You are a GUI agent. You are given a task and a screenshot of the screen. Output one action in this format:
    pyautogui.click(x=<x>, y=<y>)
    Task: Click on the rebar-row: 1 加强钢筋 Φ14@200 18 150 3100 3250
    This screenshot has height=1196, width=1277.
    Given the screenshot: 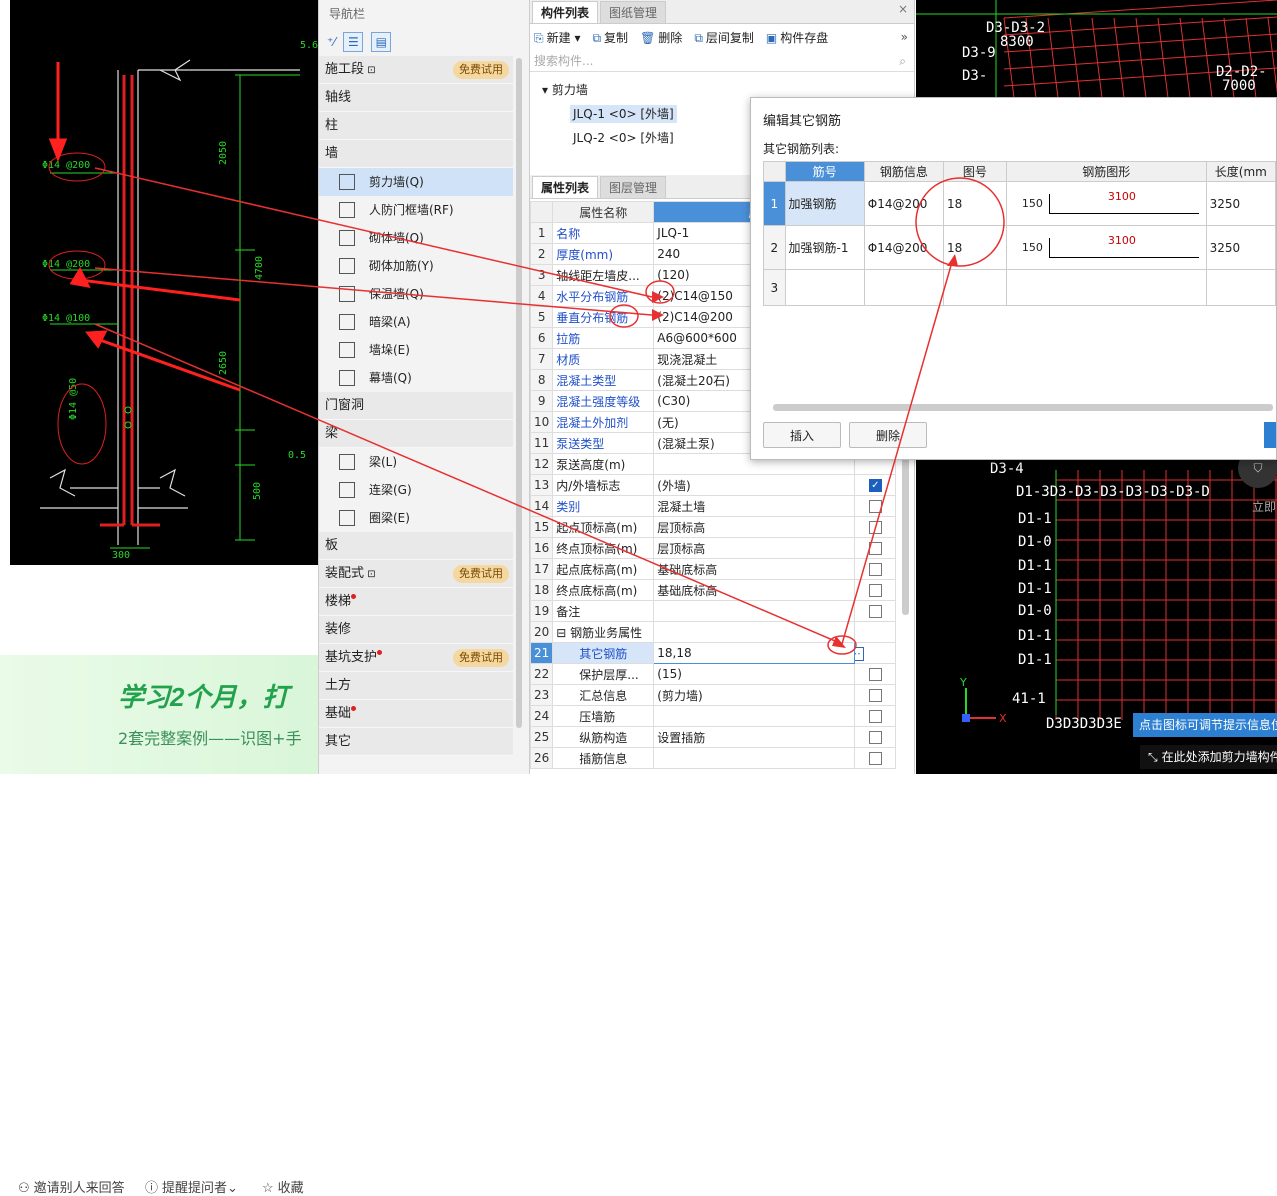 What is the action you would take?
    pyautogui.click(x=1020, y=203)
    